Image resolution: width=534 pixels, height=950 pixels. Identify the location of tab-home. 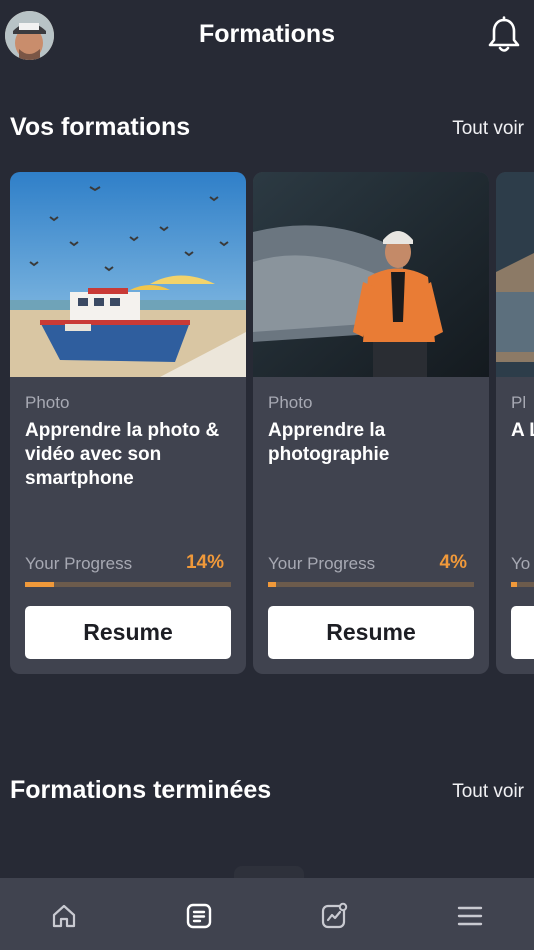
(64, 916).